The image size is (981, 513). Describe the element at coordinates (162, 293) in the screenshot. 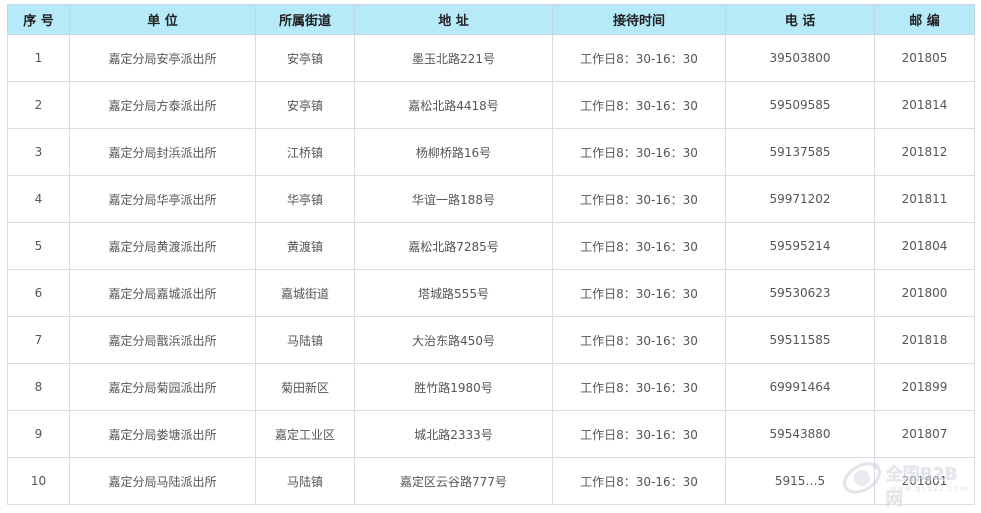

I see `cell-unit: 嘉定分局嘉城派出所` at that location.